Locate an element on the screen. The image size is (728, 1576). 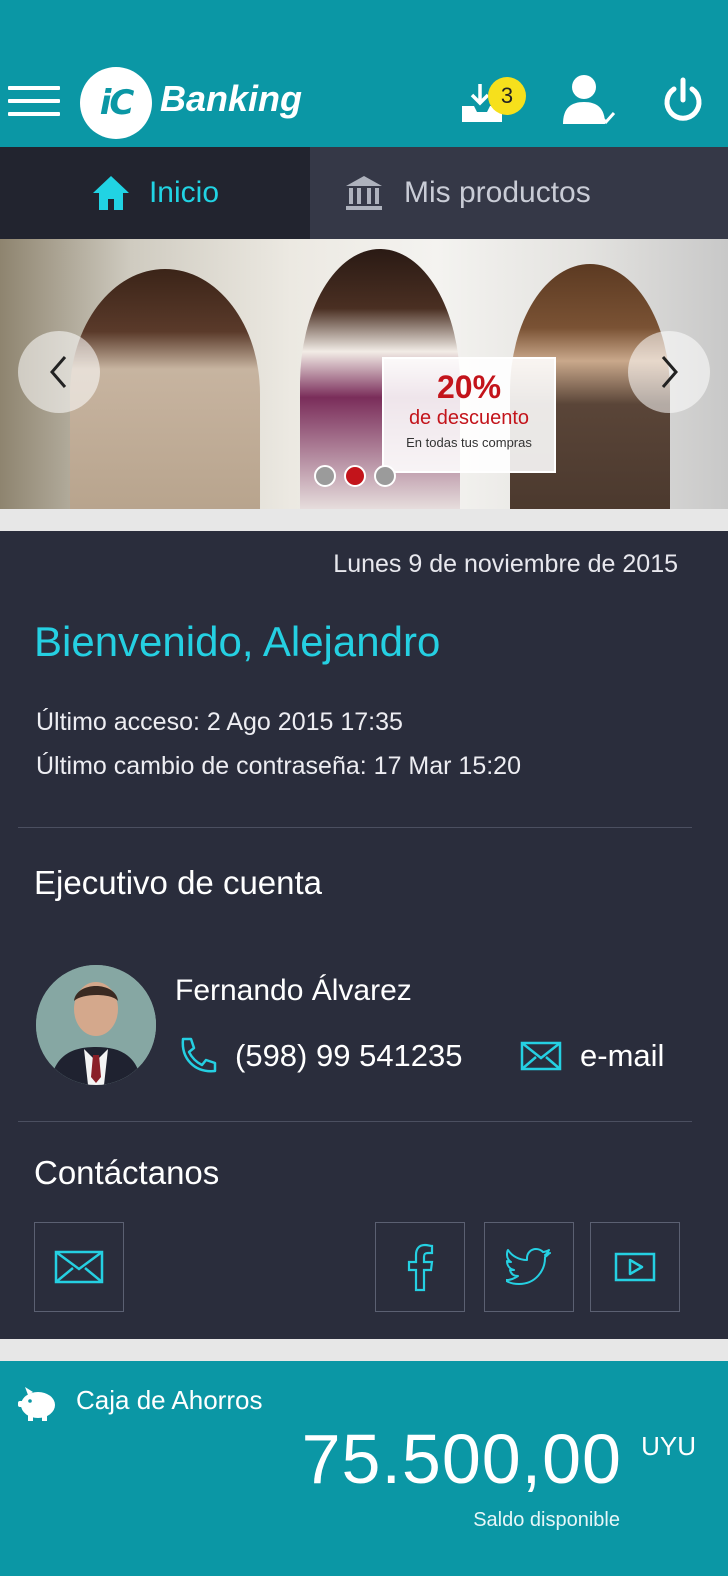
welcome-greeting: Bienvenido, Alejandro is located at coordinates (237, 641).